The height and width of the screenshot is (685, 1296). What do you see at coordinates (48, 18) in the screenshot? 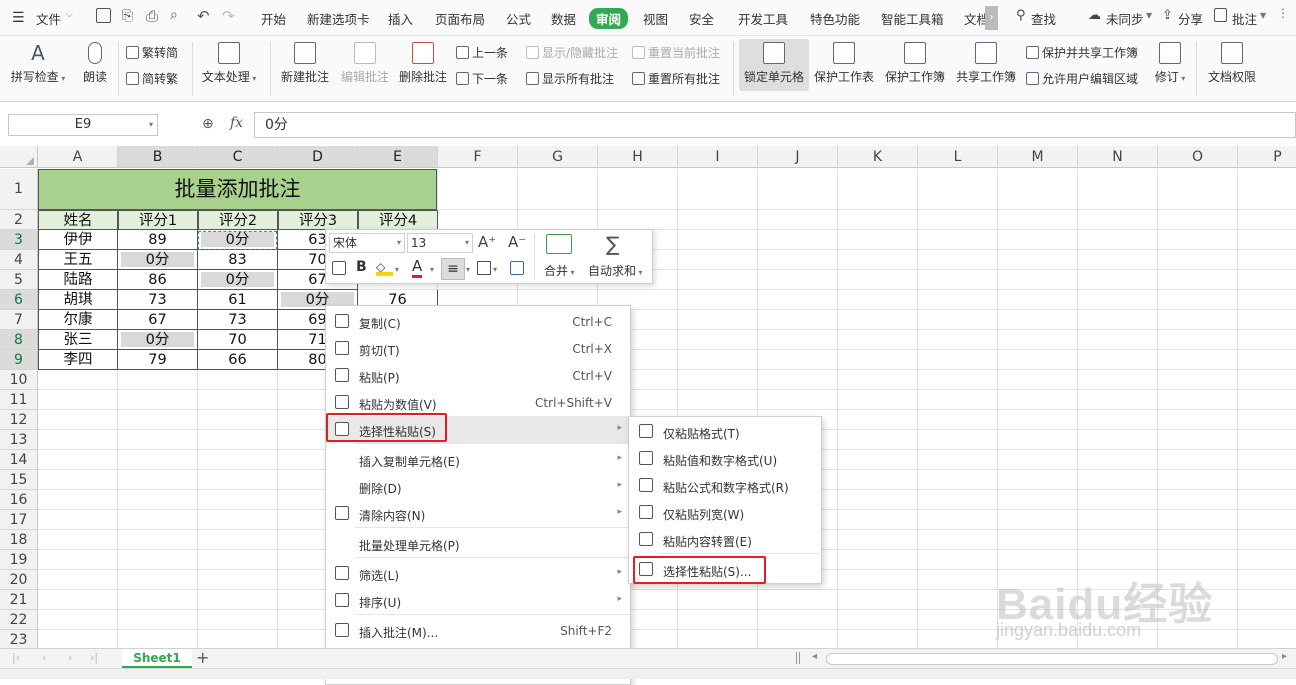
I see `file-menu: 文件` at bounding box center [48, 18].